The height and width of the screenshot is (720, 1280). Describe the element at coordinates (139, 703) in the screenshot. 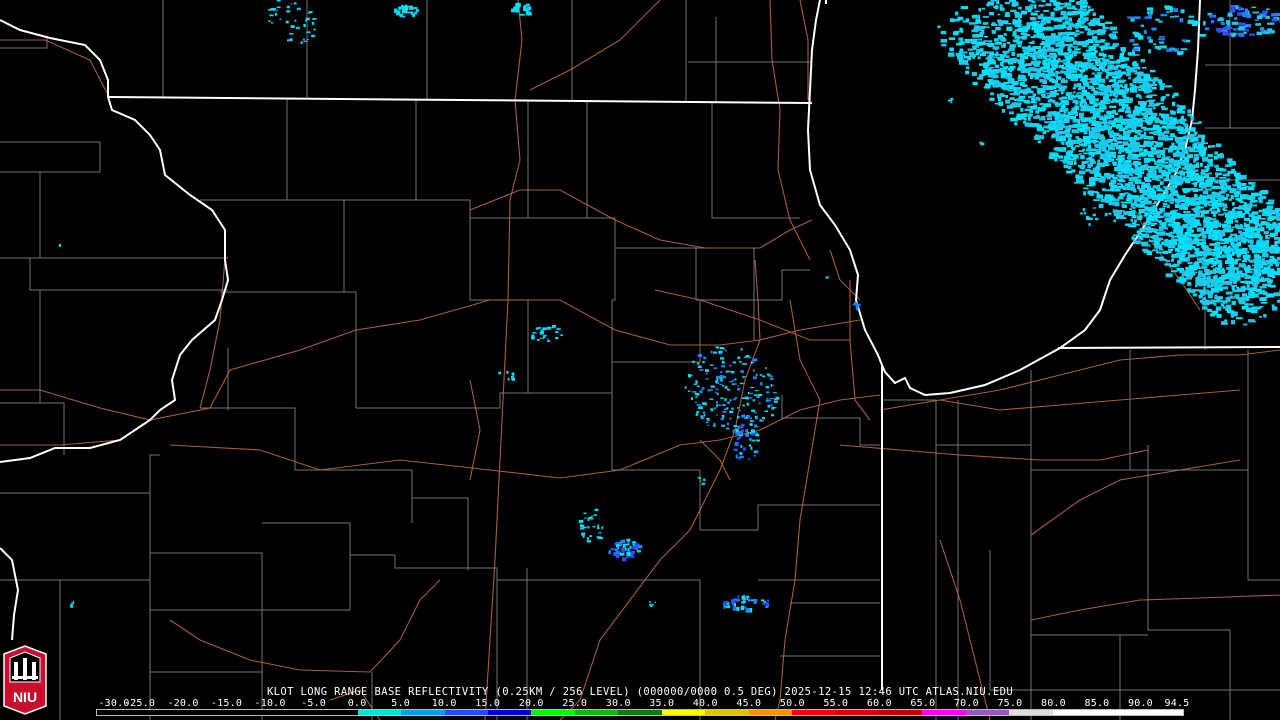

I see `scale-label: -25.0` at that location.